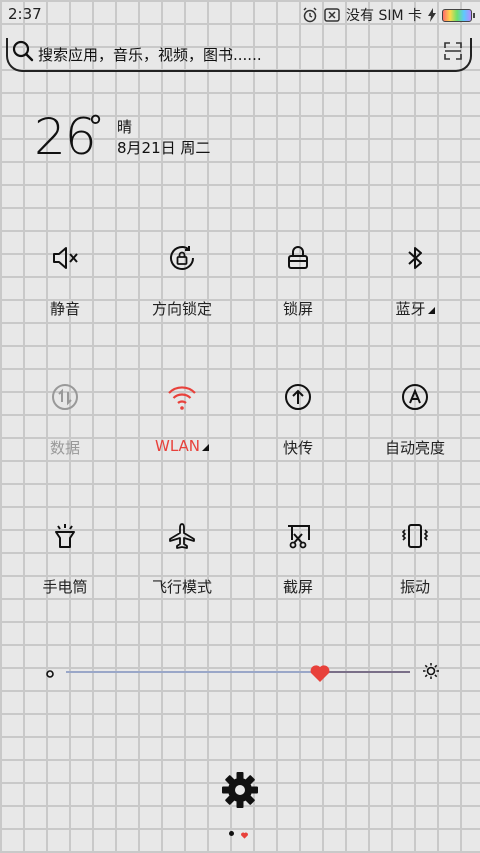 The width and height of the screenshot is (480, 853). Describe the element at coordinates (239, 833) in the screenshot. I see `page-indicator` at that location.